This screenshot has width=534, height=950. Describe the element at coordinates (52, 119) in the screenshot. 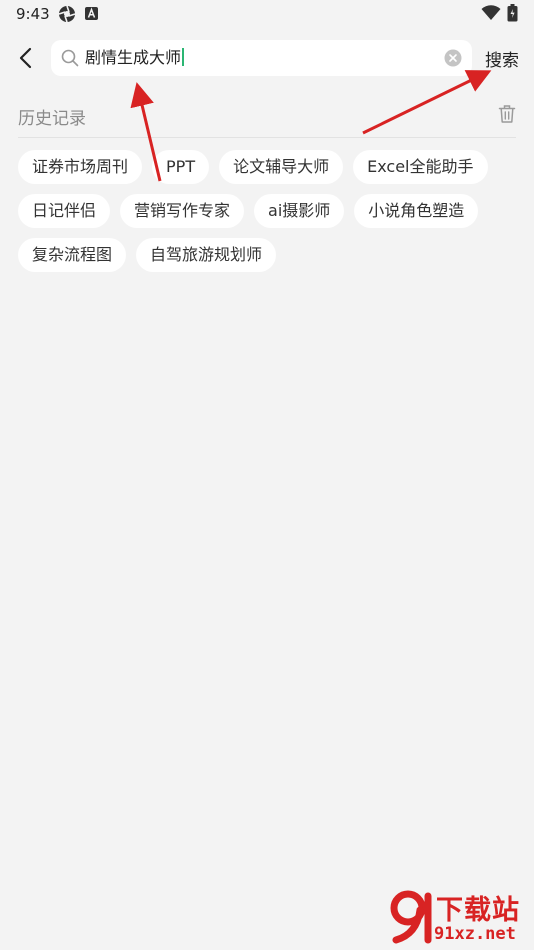

I see `history-title: 历史记录` at that location.